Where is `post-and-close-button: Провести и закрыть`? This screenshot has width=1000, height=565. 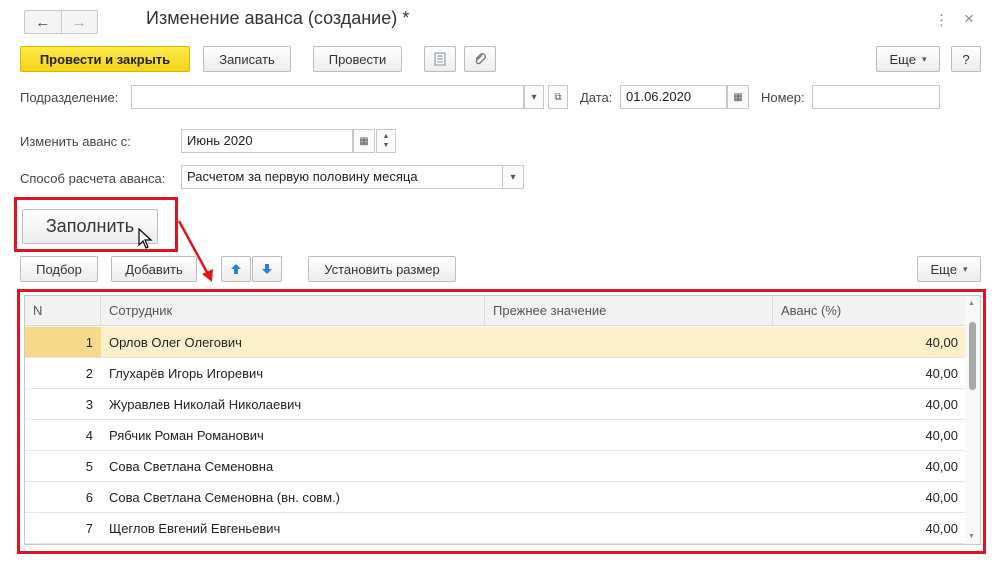 post-and-close-button: Провести и закрыть is located at coordinates (105, 59).